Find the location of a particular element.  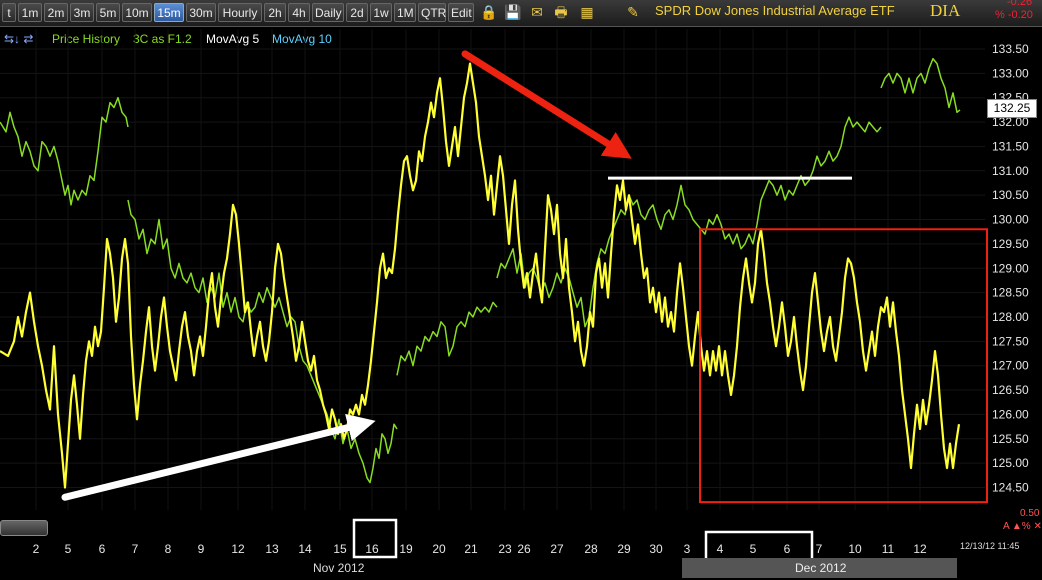

x-tick-label: 30 is located at coordinates (656, 549).